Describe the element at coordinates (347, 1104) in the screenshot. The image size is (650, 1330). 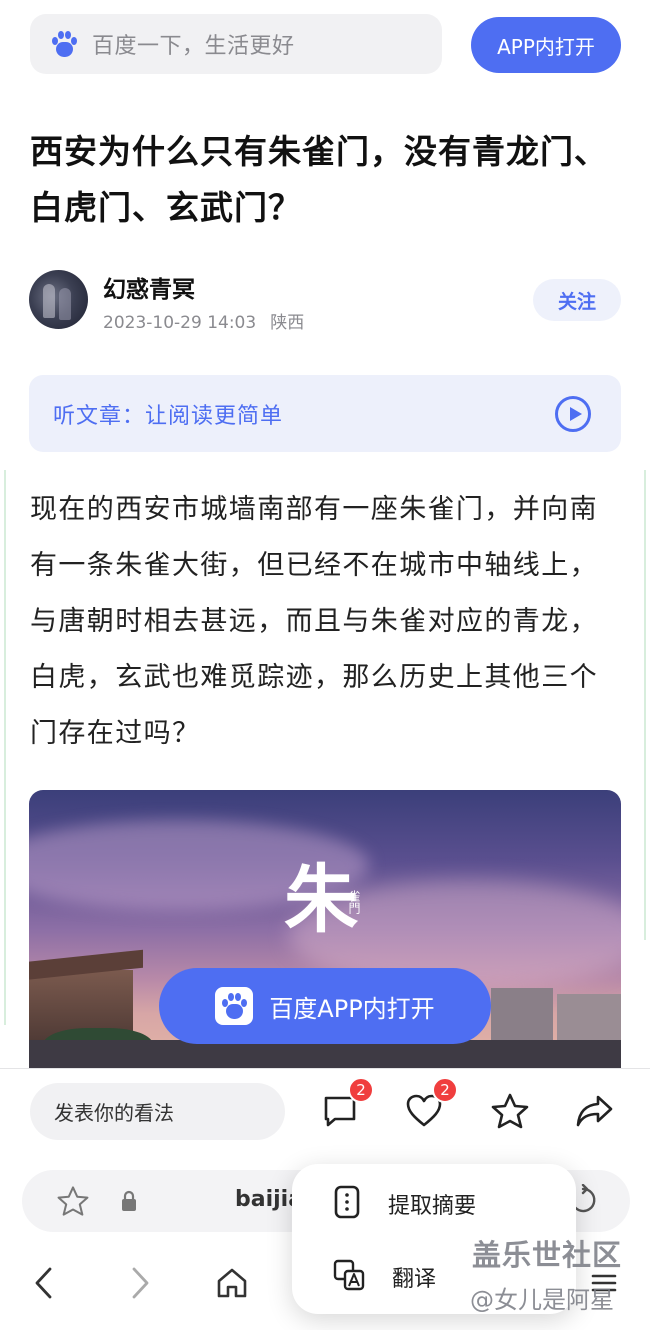
I see `comment-icon: 2` at that location.